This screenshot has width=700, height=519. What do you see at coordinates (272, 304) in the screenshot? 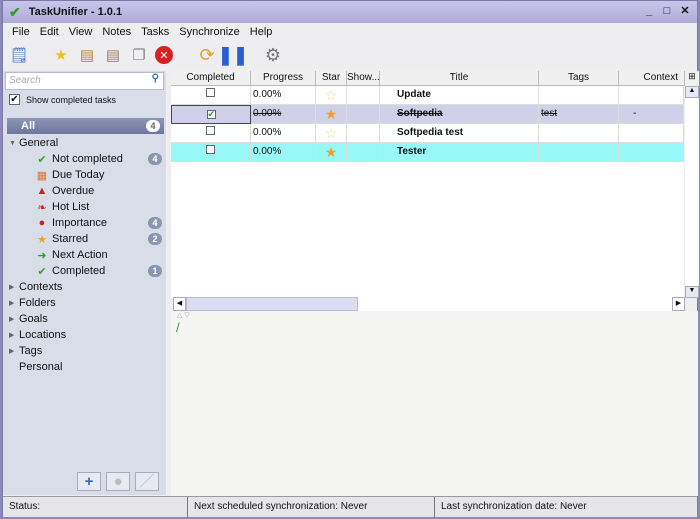
I see `scroll-thumb` at bounding box center [272, 304].